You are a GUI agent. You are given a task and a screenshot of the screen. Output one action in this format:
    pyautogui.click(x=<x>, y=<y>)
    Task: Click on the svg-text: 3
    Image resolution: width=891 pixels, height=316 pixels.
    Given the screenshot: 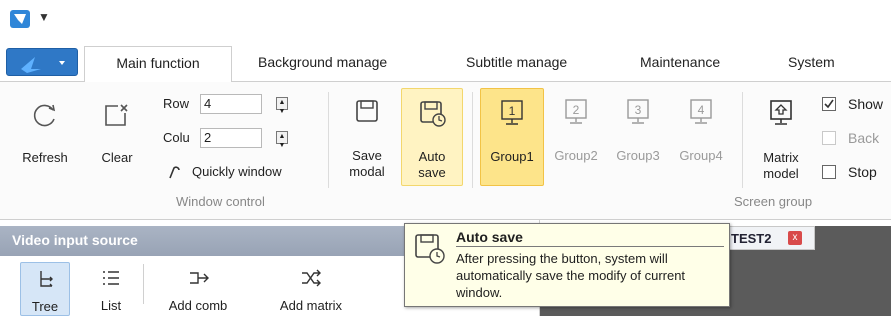 What is the action you would take?
    pyautogui.click(x=638, y=110)
    